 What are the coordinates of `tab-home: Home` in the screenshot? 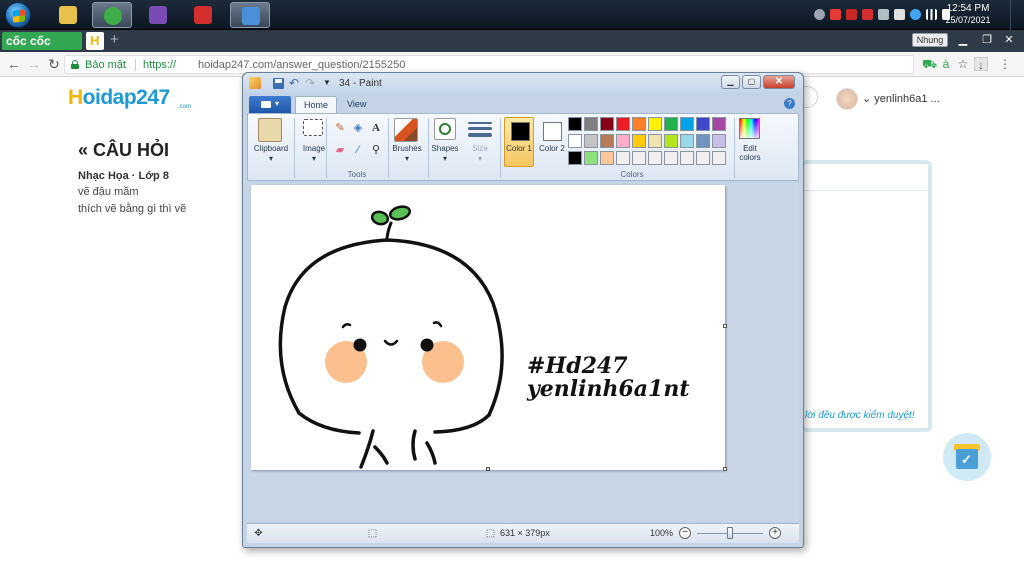 It's located at (316, 104).